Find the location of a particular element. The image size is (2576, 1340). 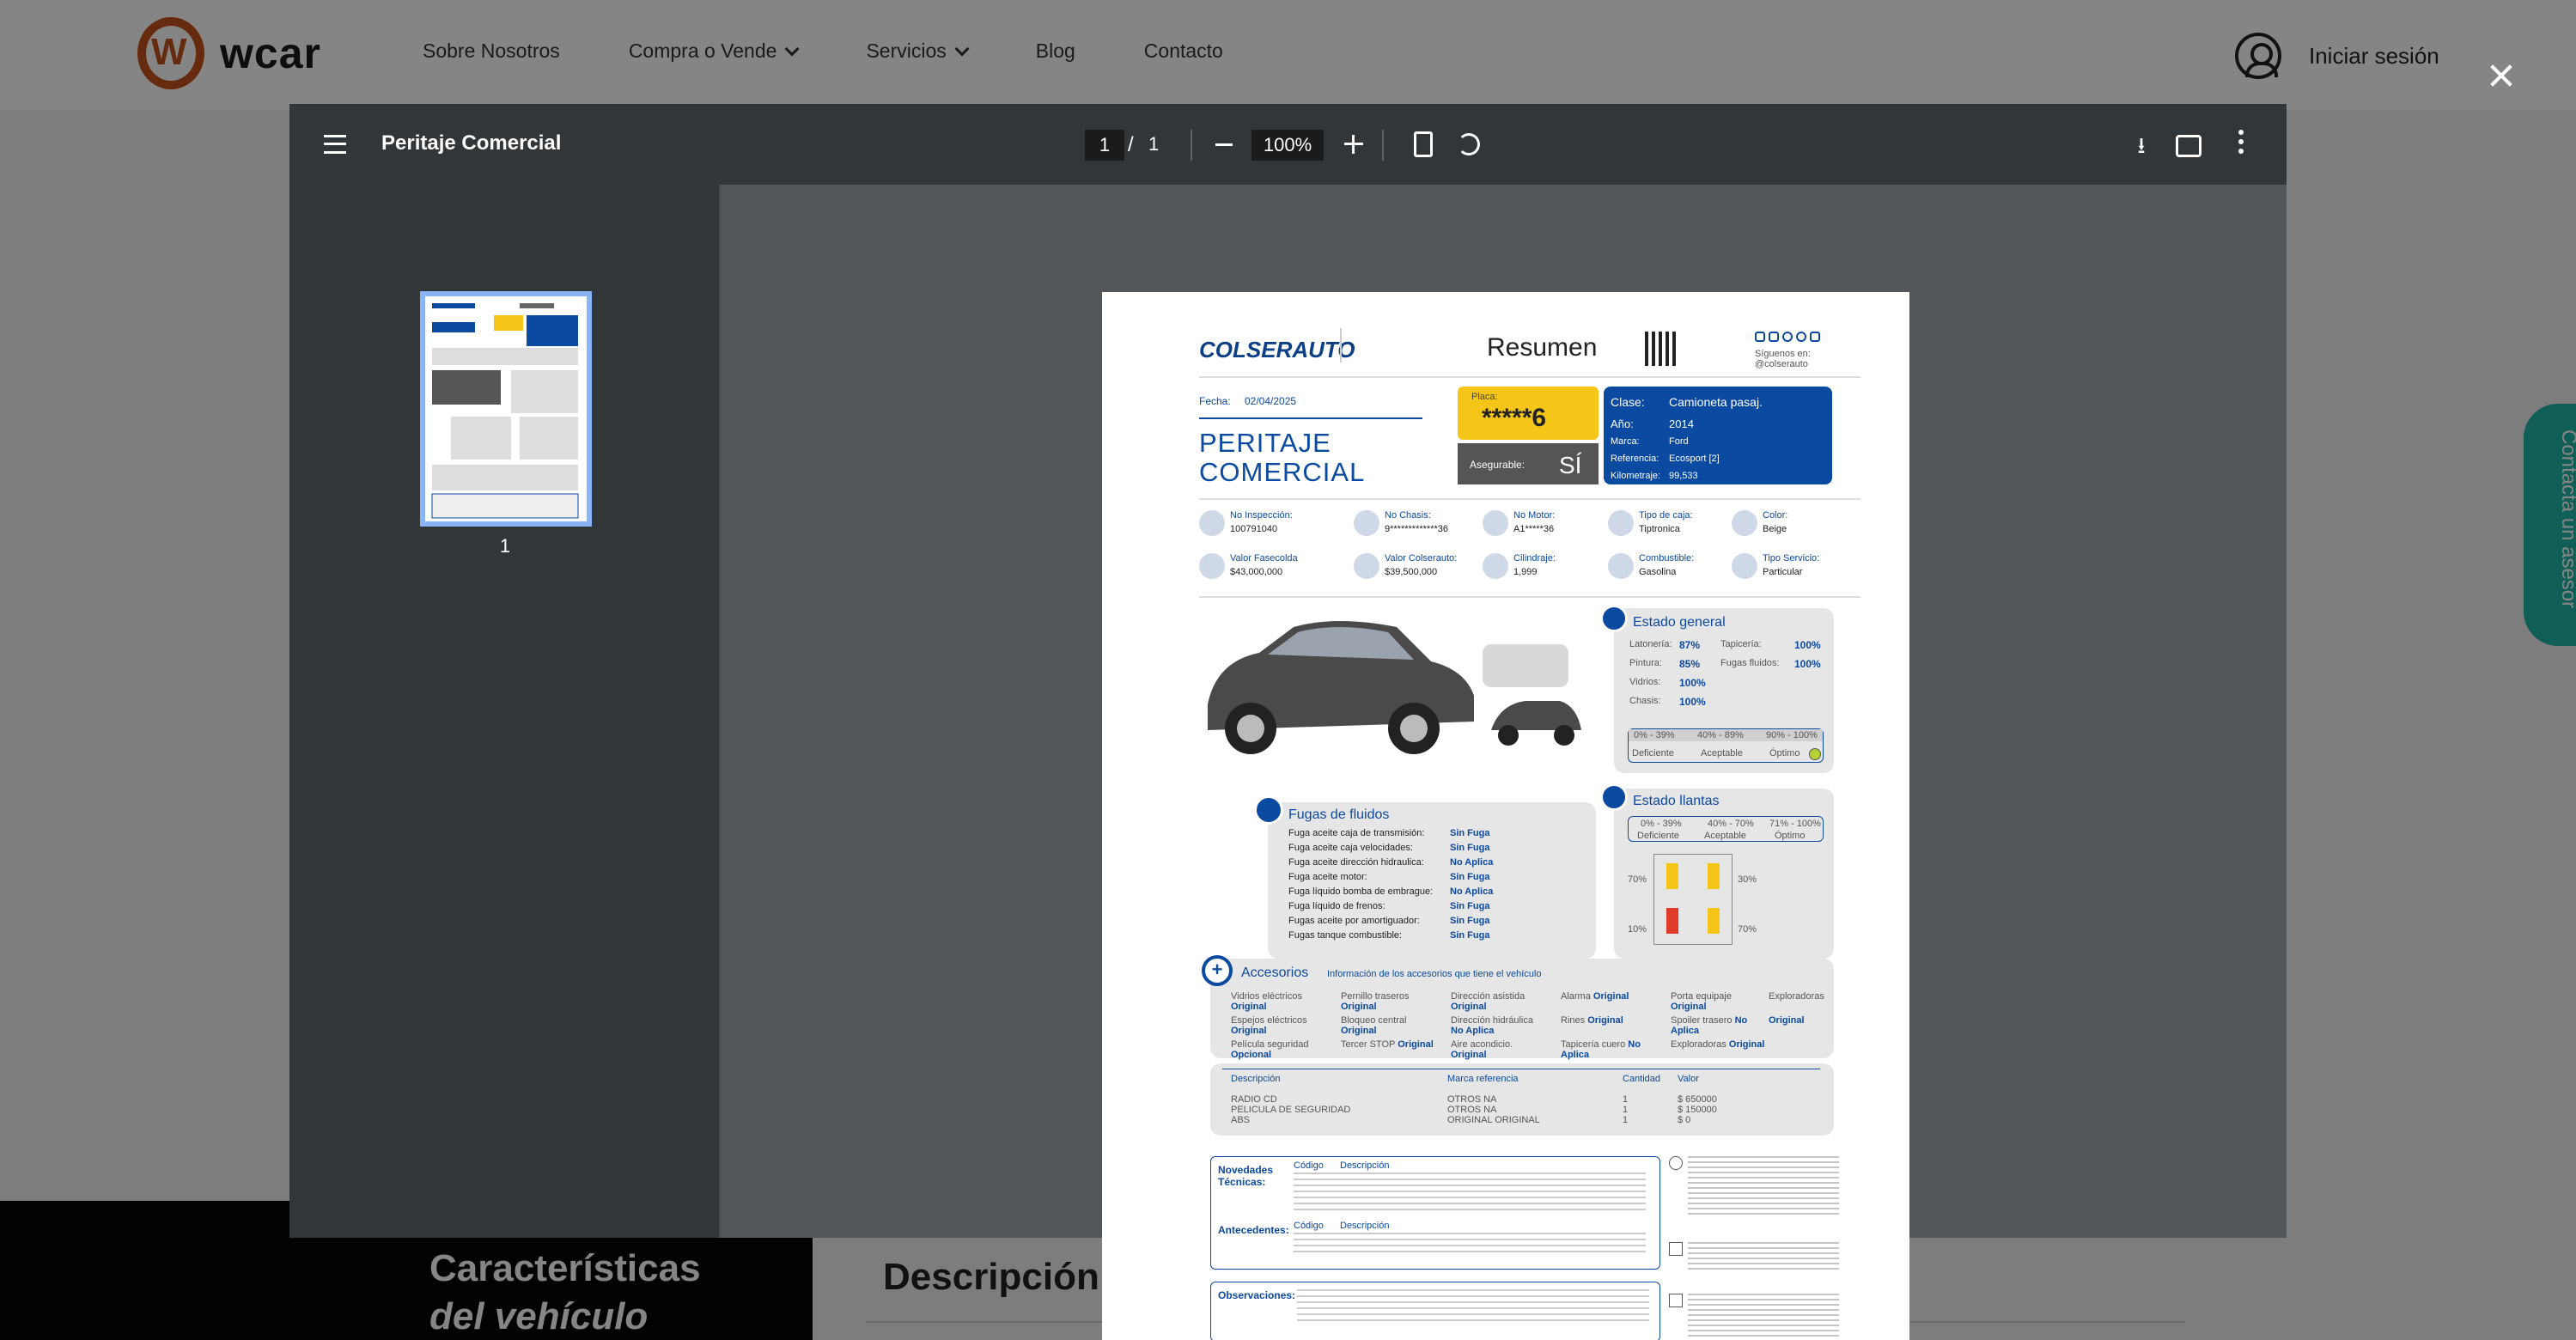

accessory-item: Spoiler trasero No Aplica is located at coordinates (1709, 1025).